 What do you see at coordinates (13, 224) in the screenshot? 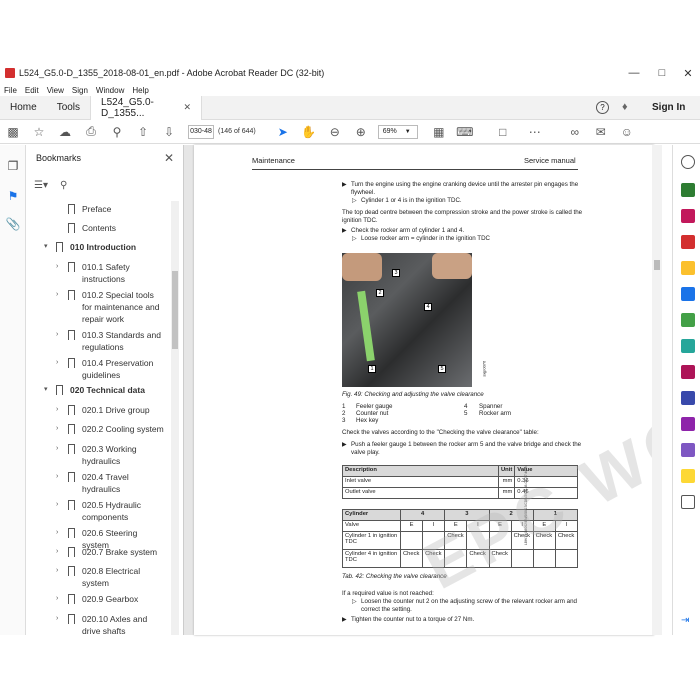
I see `attachments-icon: 📎` at bounding box center [13, 224].